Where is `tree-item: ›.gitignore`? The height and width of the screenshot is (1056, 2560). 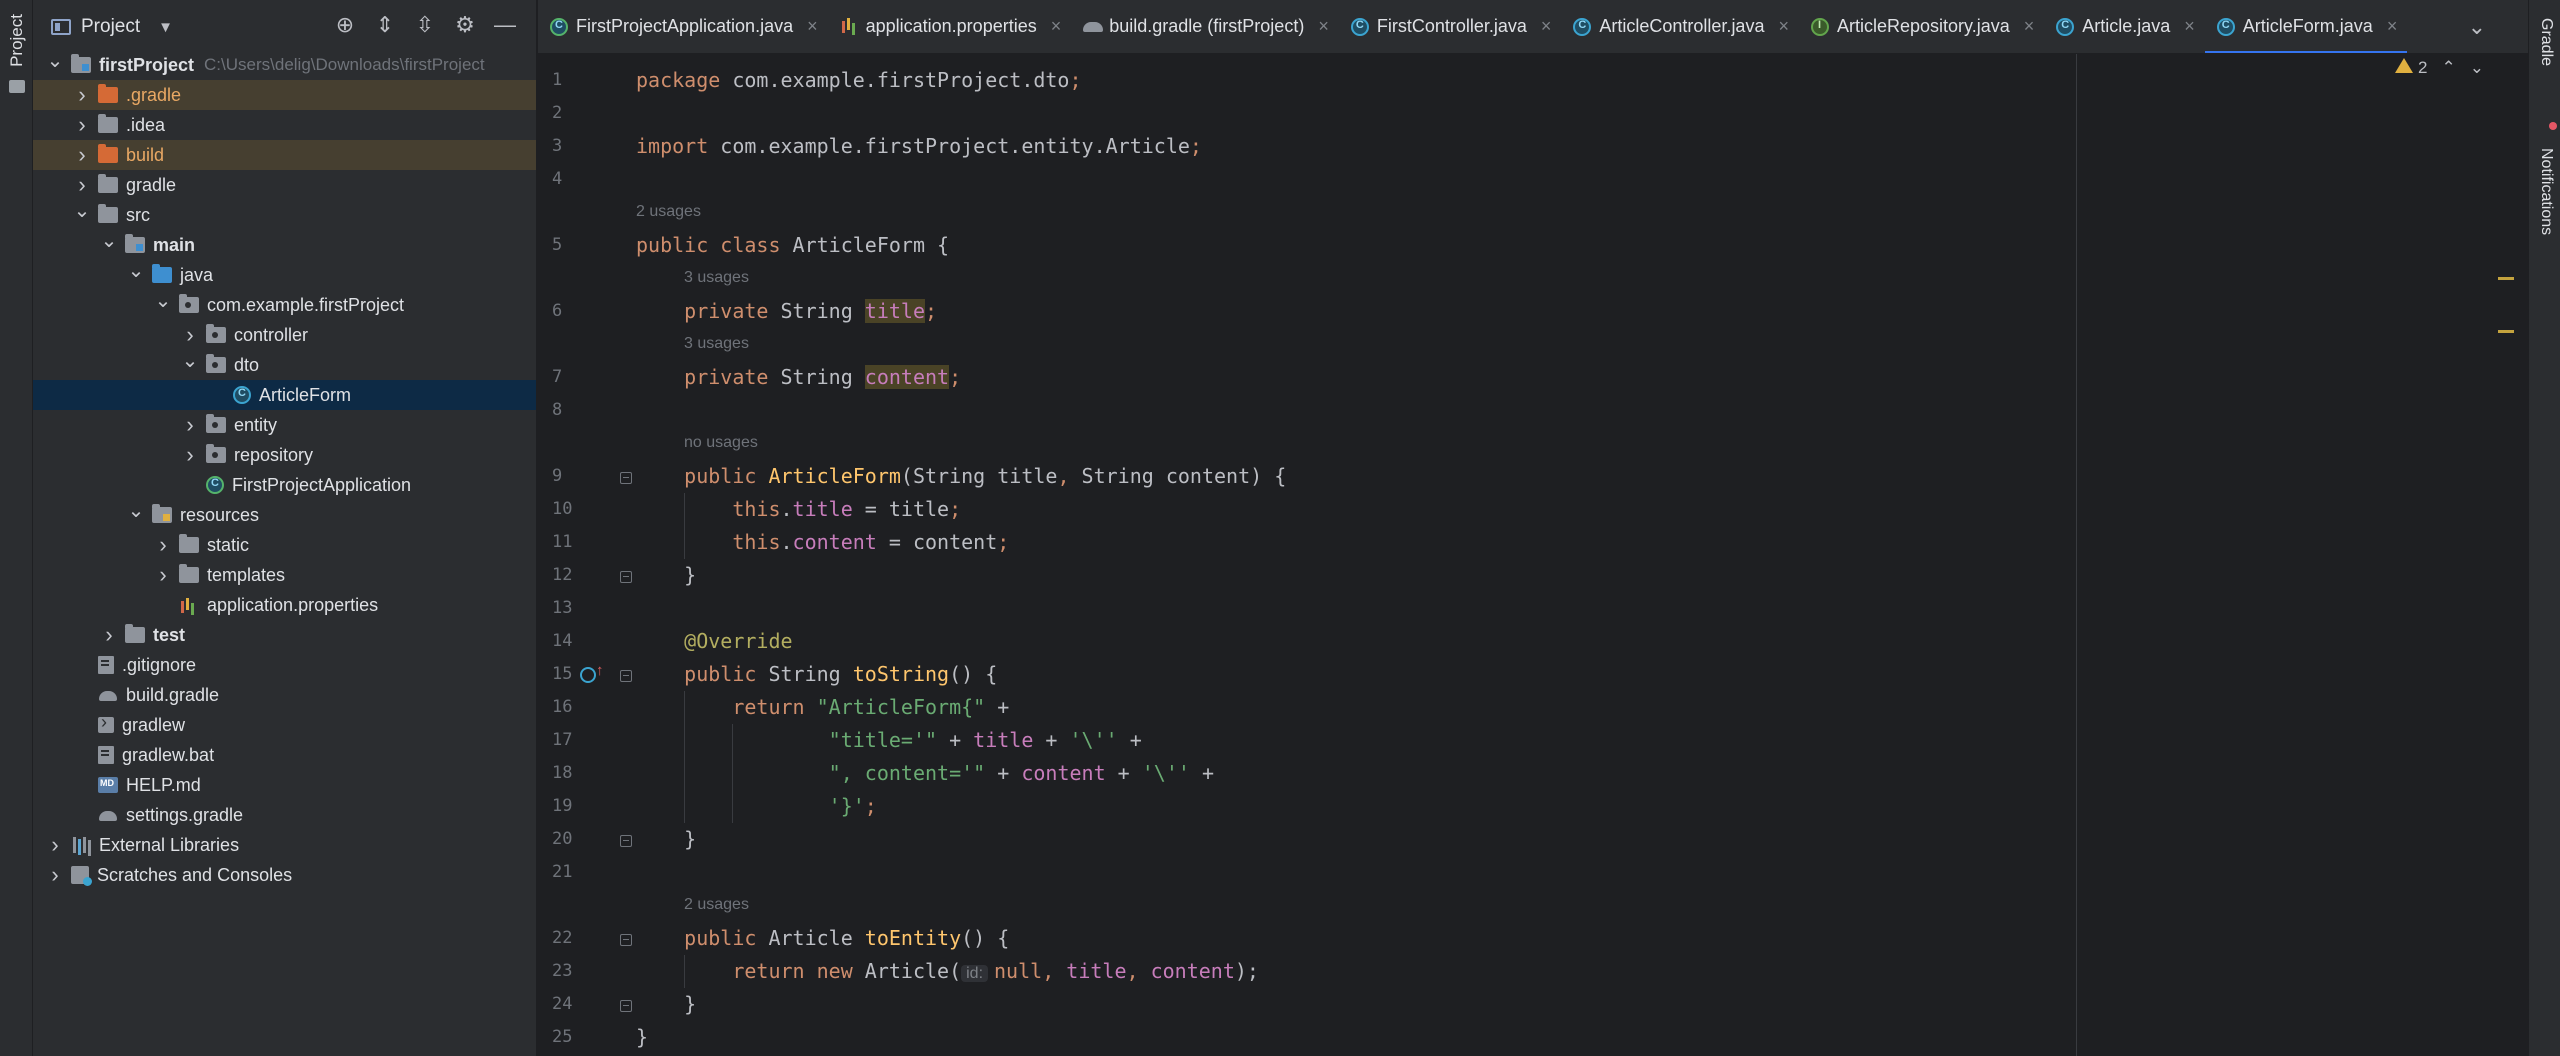
tree-item: ›.gitignore is located at coordinates (284, 665).